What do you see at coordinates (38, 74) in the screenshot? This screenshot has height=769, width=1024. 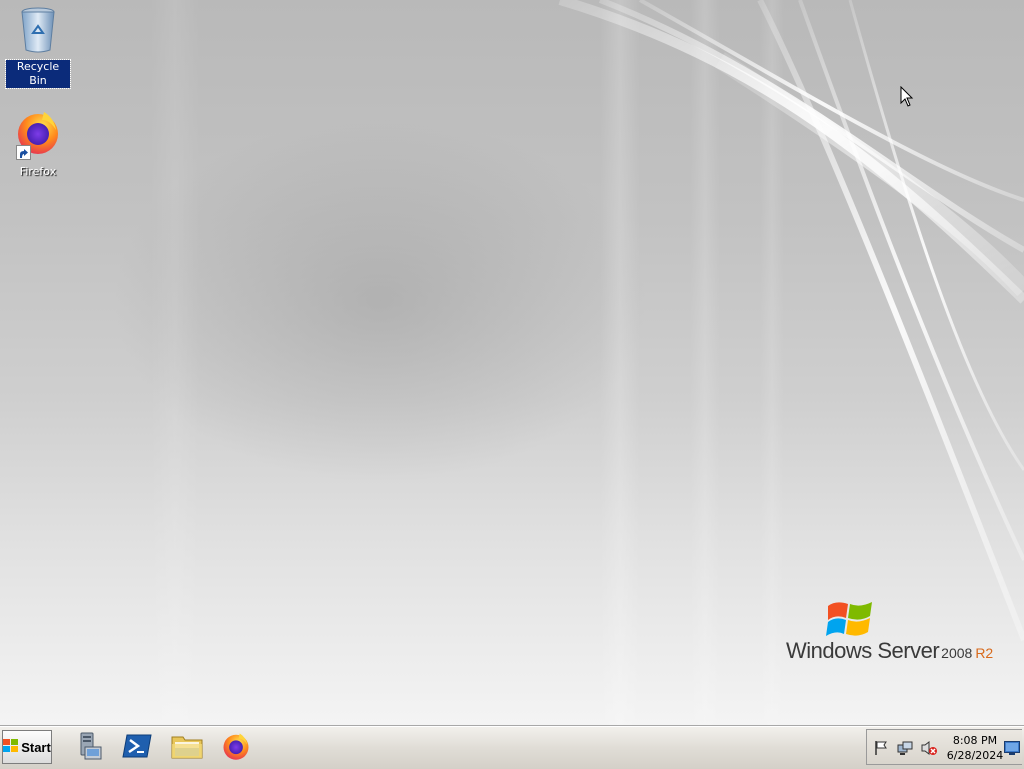 I see `recycle-bin-label: Recycle Bin` at bounding box center [38, 74].